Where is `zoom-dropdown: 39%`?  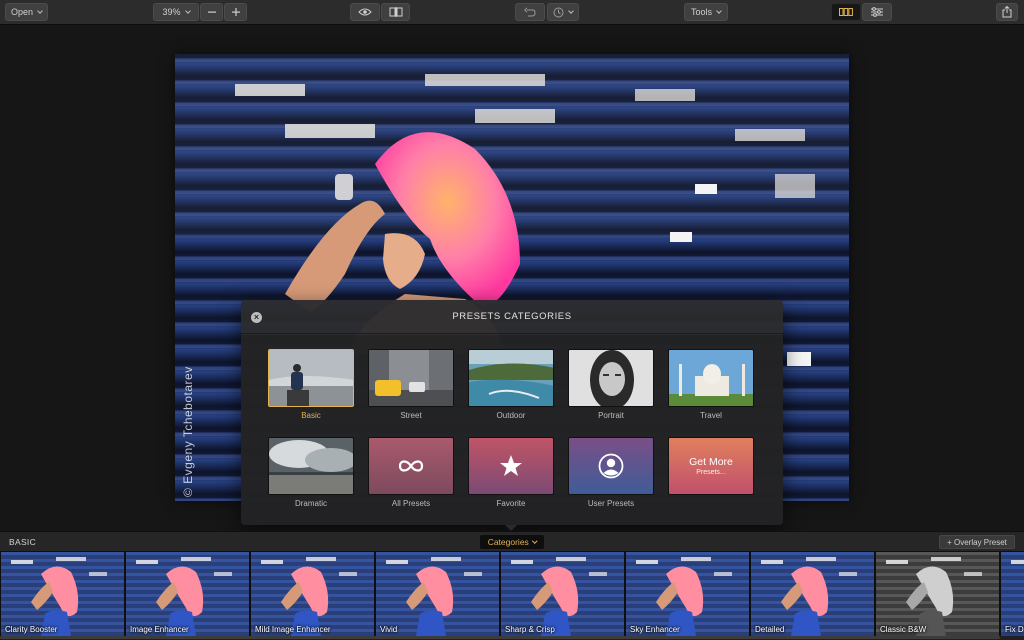 zoom-dropdown: 39% is located at coordinates (176, 12).